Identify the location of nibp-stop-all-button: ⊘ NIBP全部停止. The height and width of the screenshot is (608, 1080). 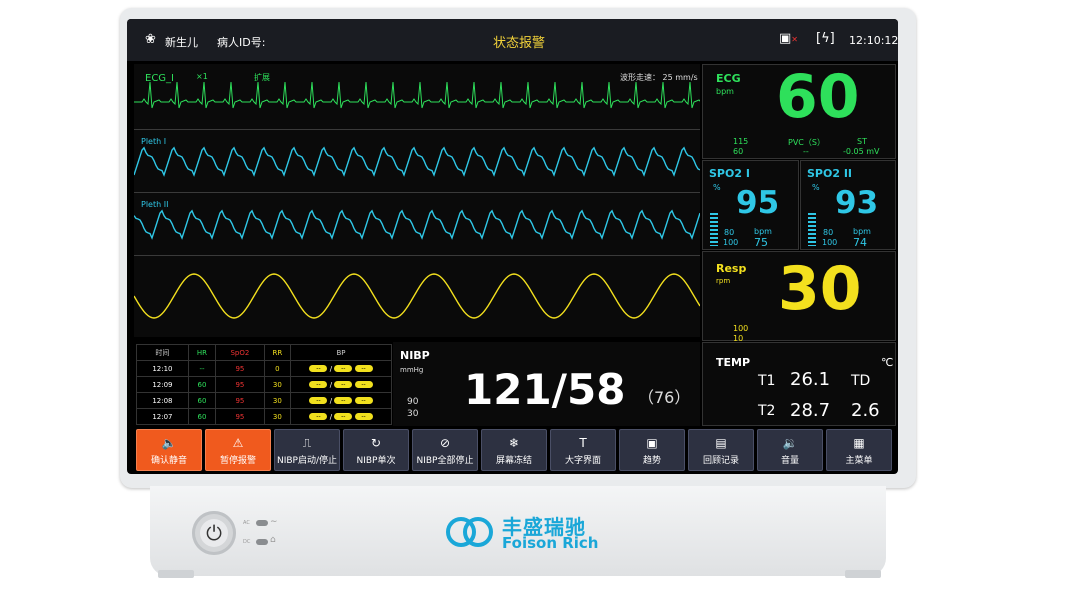
(445, 450).